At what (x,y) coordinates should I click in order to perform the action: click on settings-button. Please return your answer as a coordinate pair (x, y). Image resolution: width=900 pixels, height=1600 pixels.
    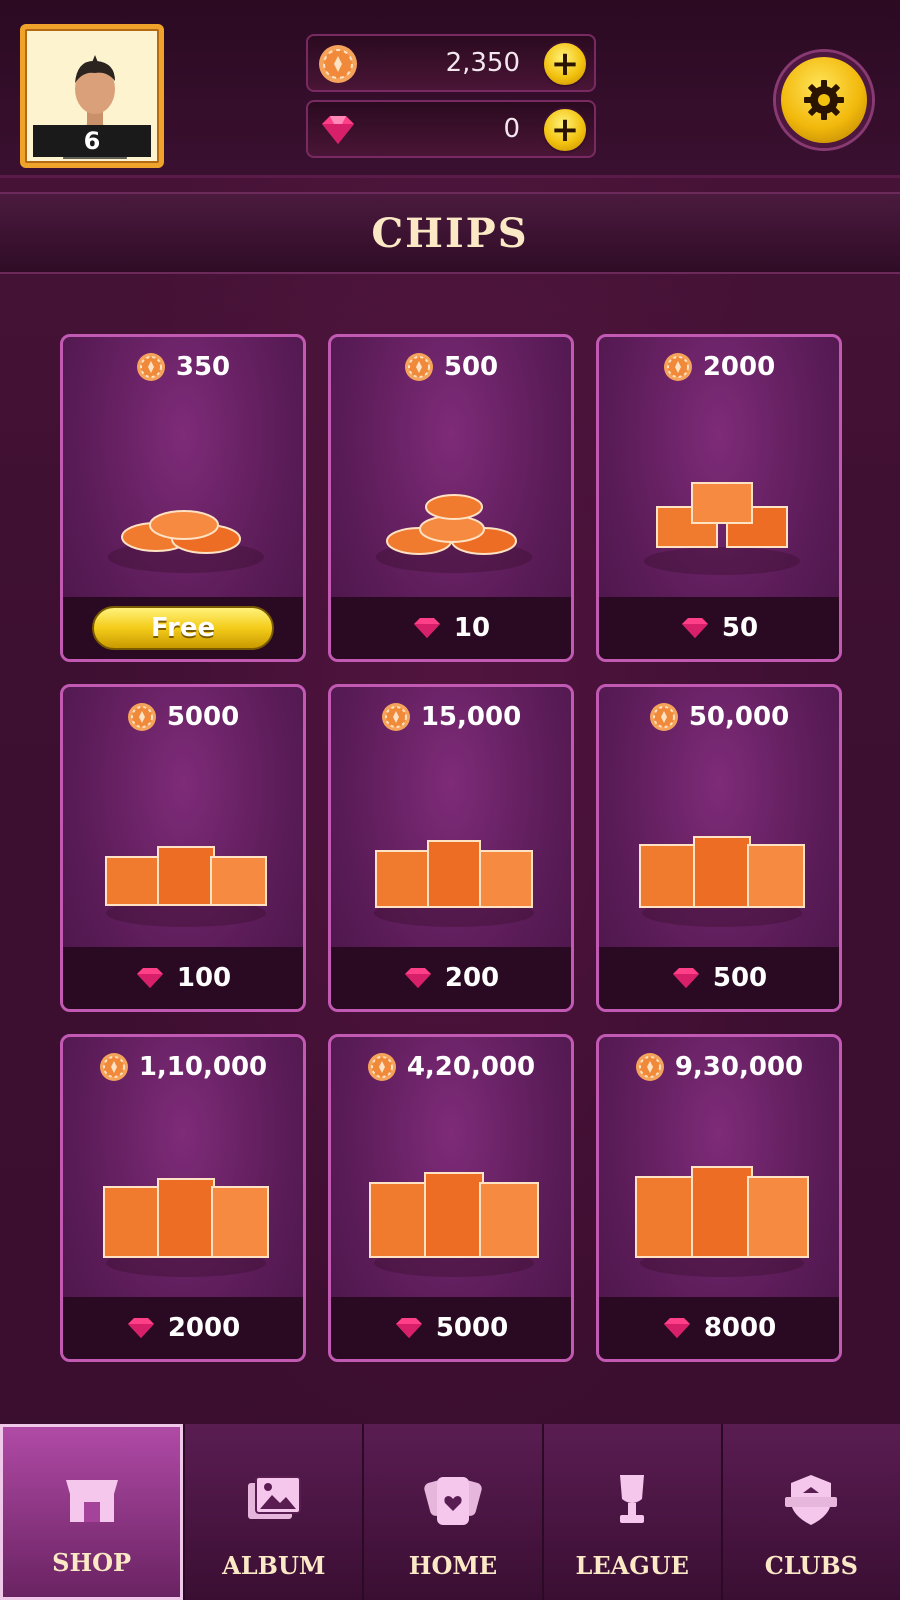
    Looking at the image, I should click on (824, 100).